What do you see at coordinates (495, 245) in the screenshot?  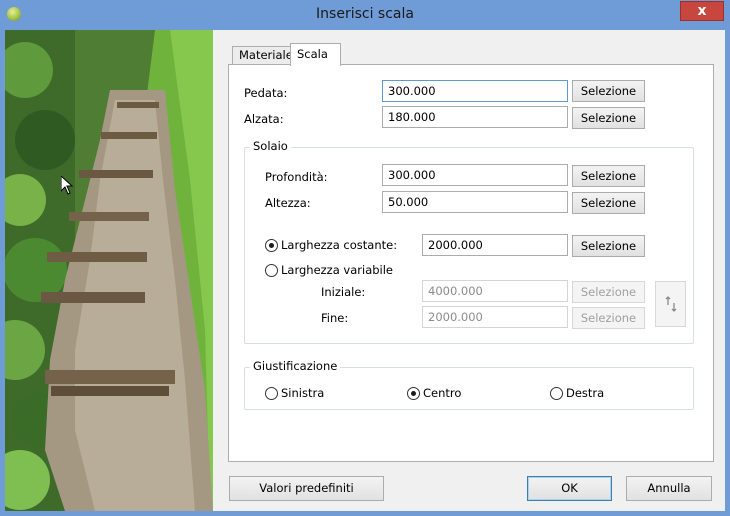 I see `larghezza-costante-field: 2000.000` at bounding box center [495, 245].